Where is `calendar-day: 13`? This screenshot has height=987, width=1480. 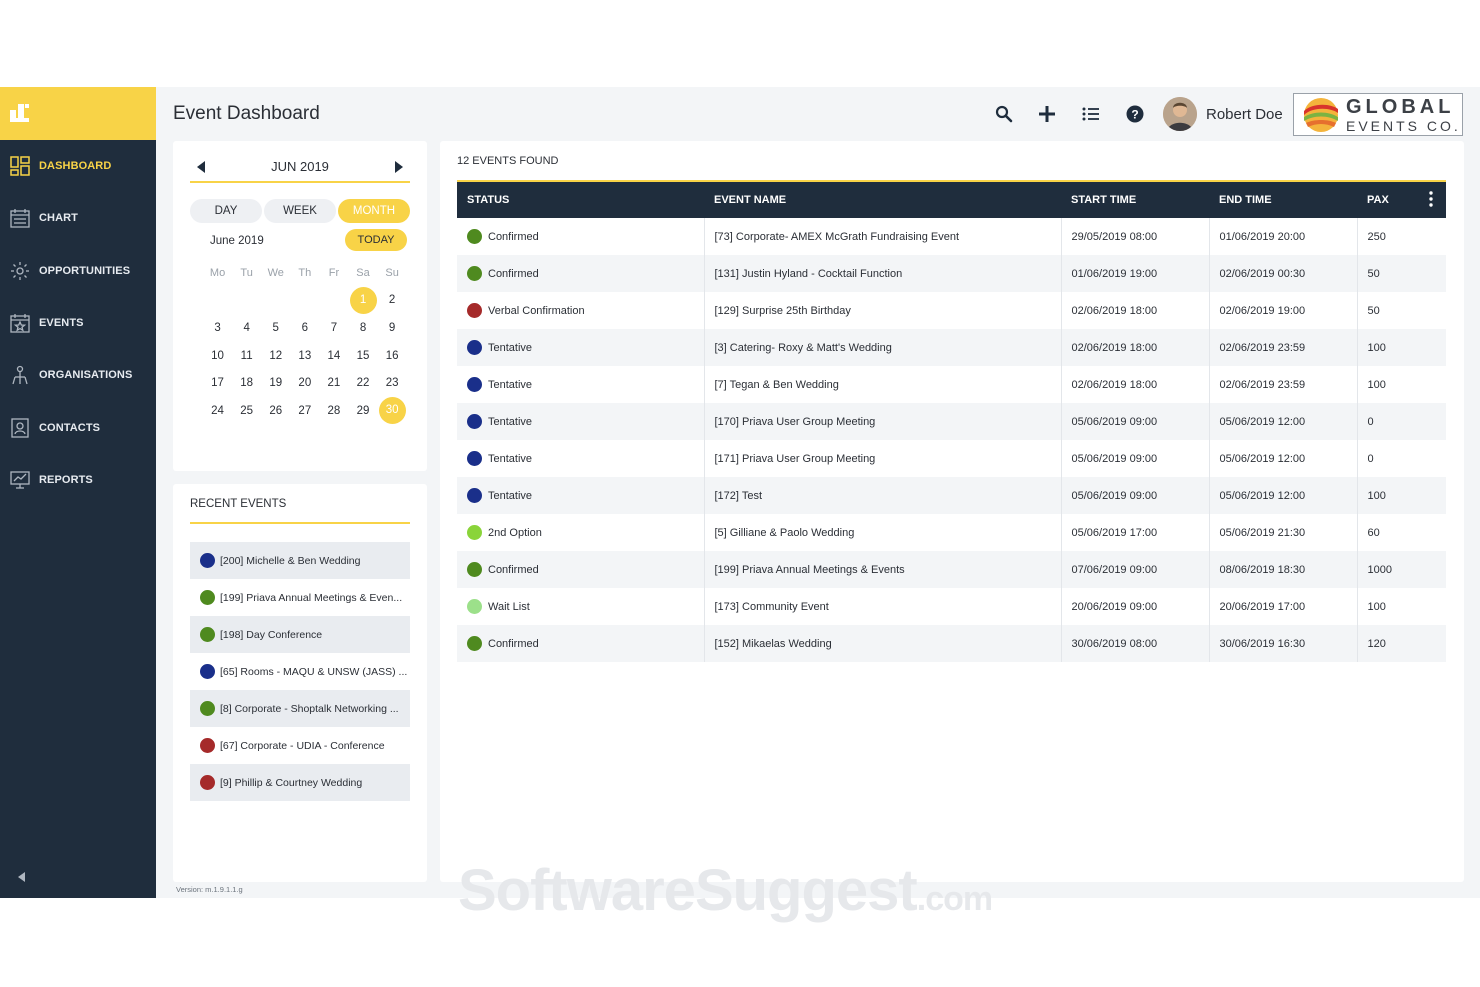 calendar-day: 13 is located at coordinates (304, 356).